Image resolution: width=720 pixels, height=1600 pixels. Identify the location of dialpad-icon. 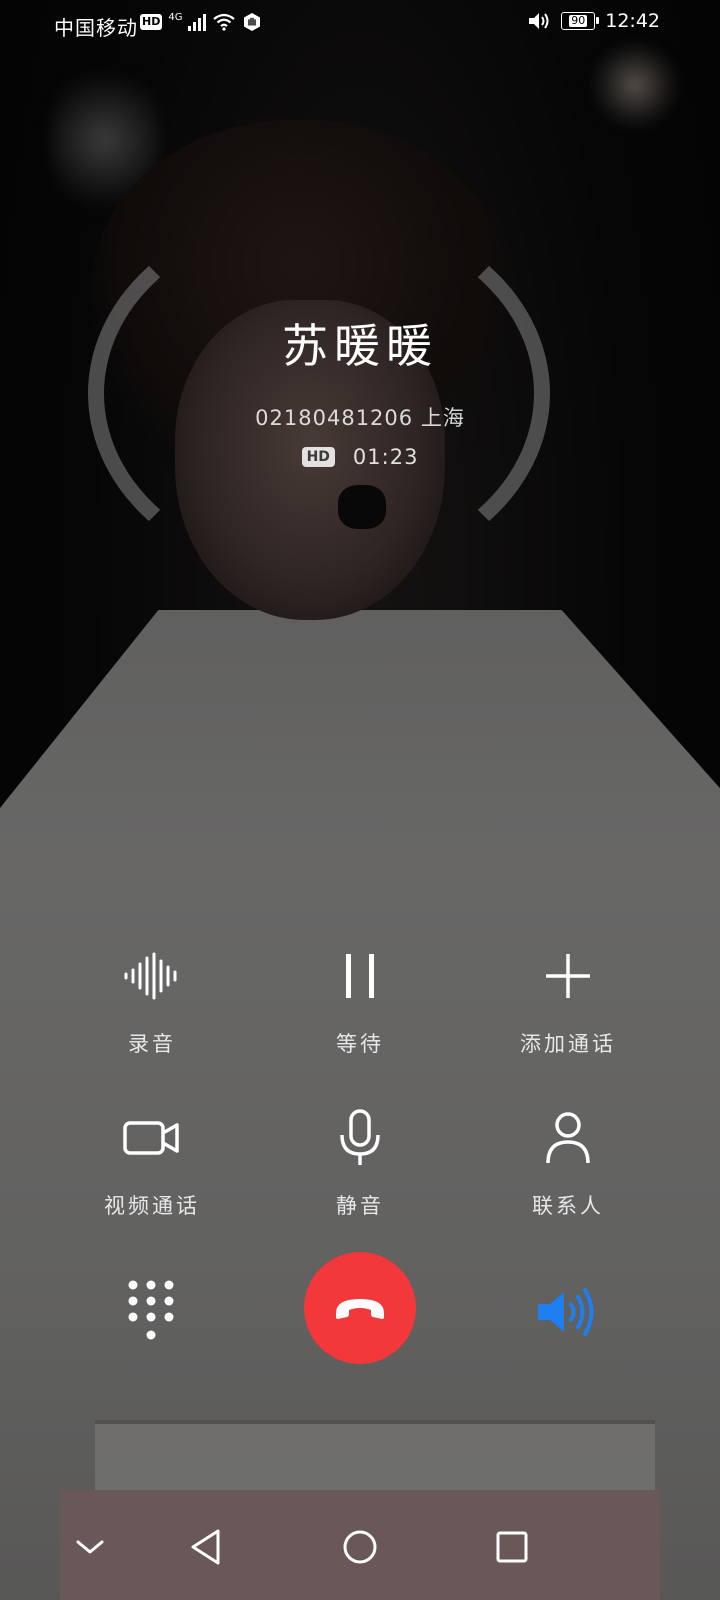
(151, 1311).